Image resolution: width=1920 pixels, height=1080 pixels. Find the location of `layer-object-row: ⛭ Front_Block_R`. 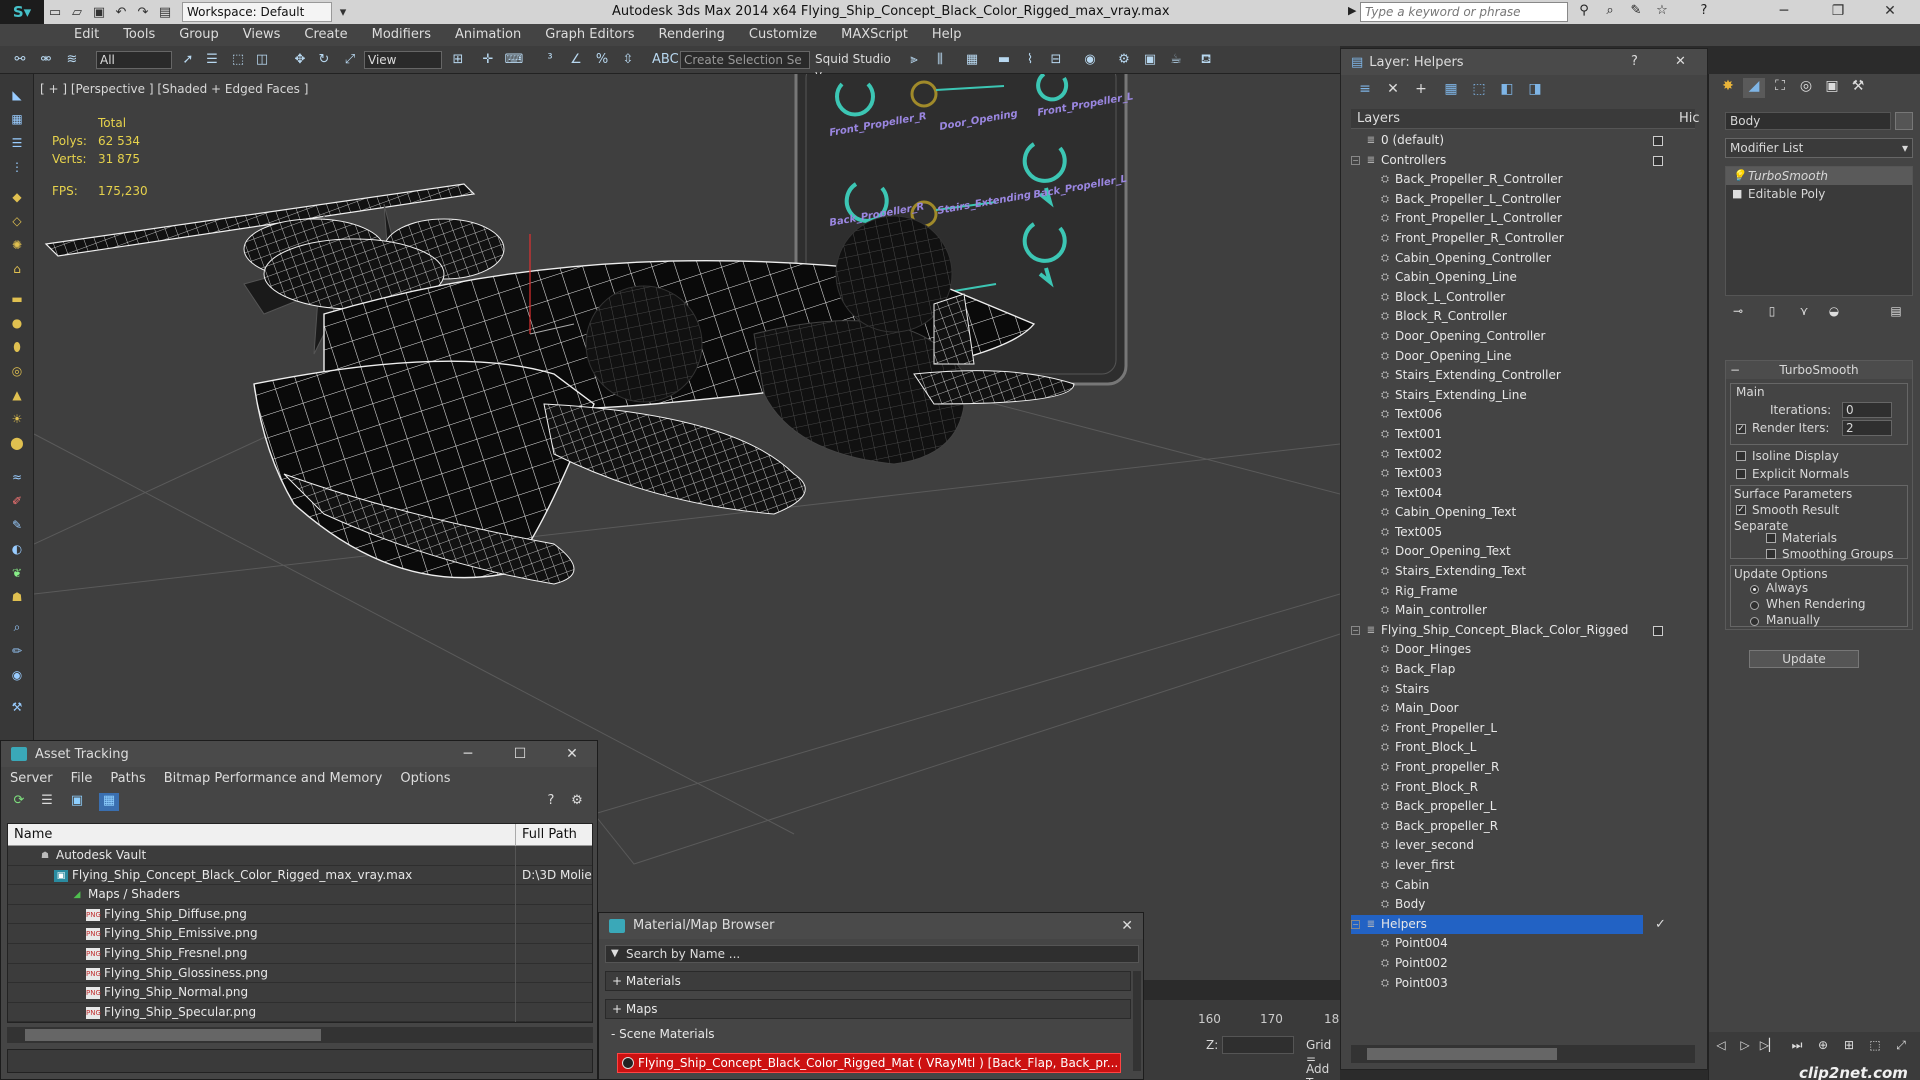

layer-object-row: ⛭ Front_Block_R is located at coordinates (1523, 788).